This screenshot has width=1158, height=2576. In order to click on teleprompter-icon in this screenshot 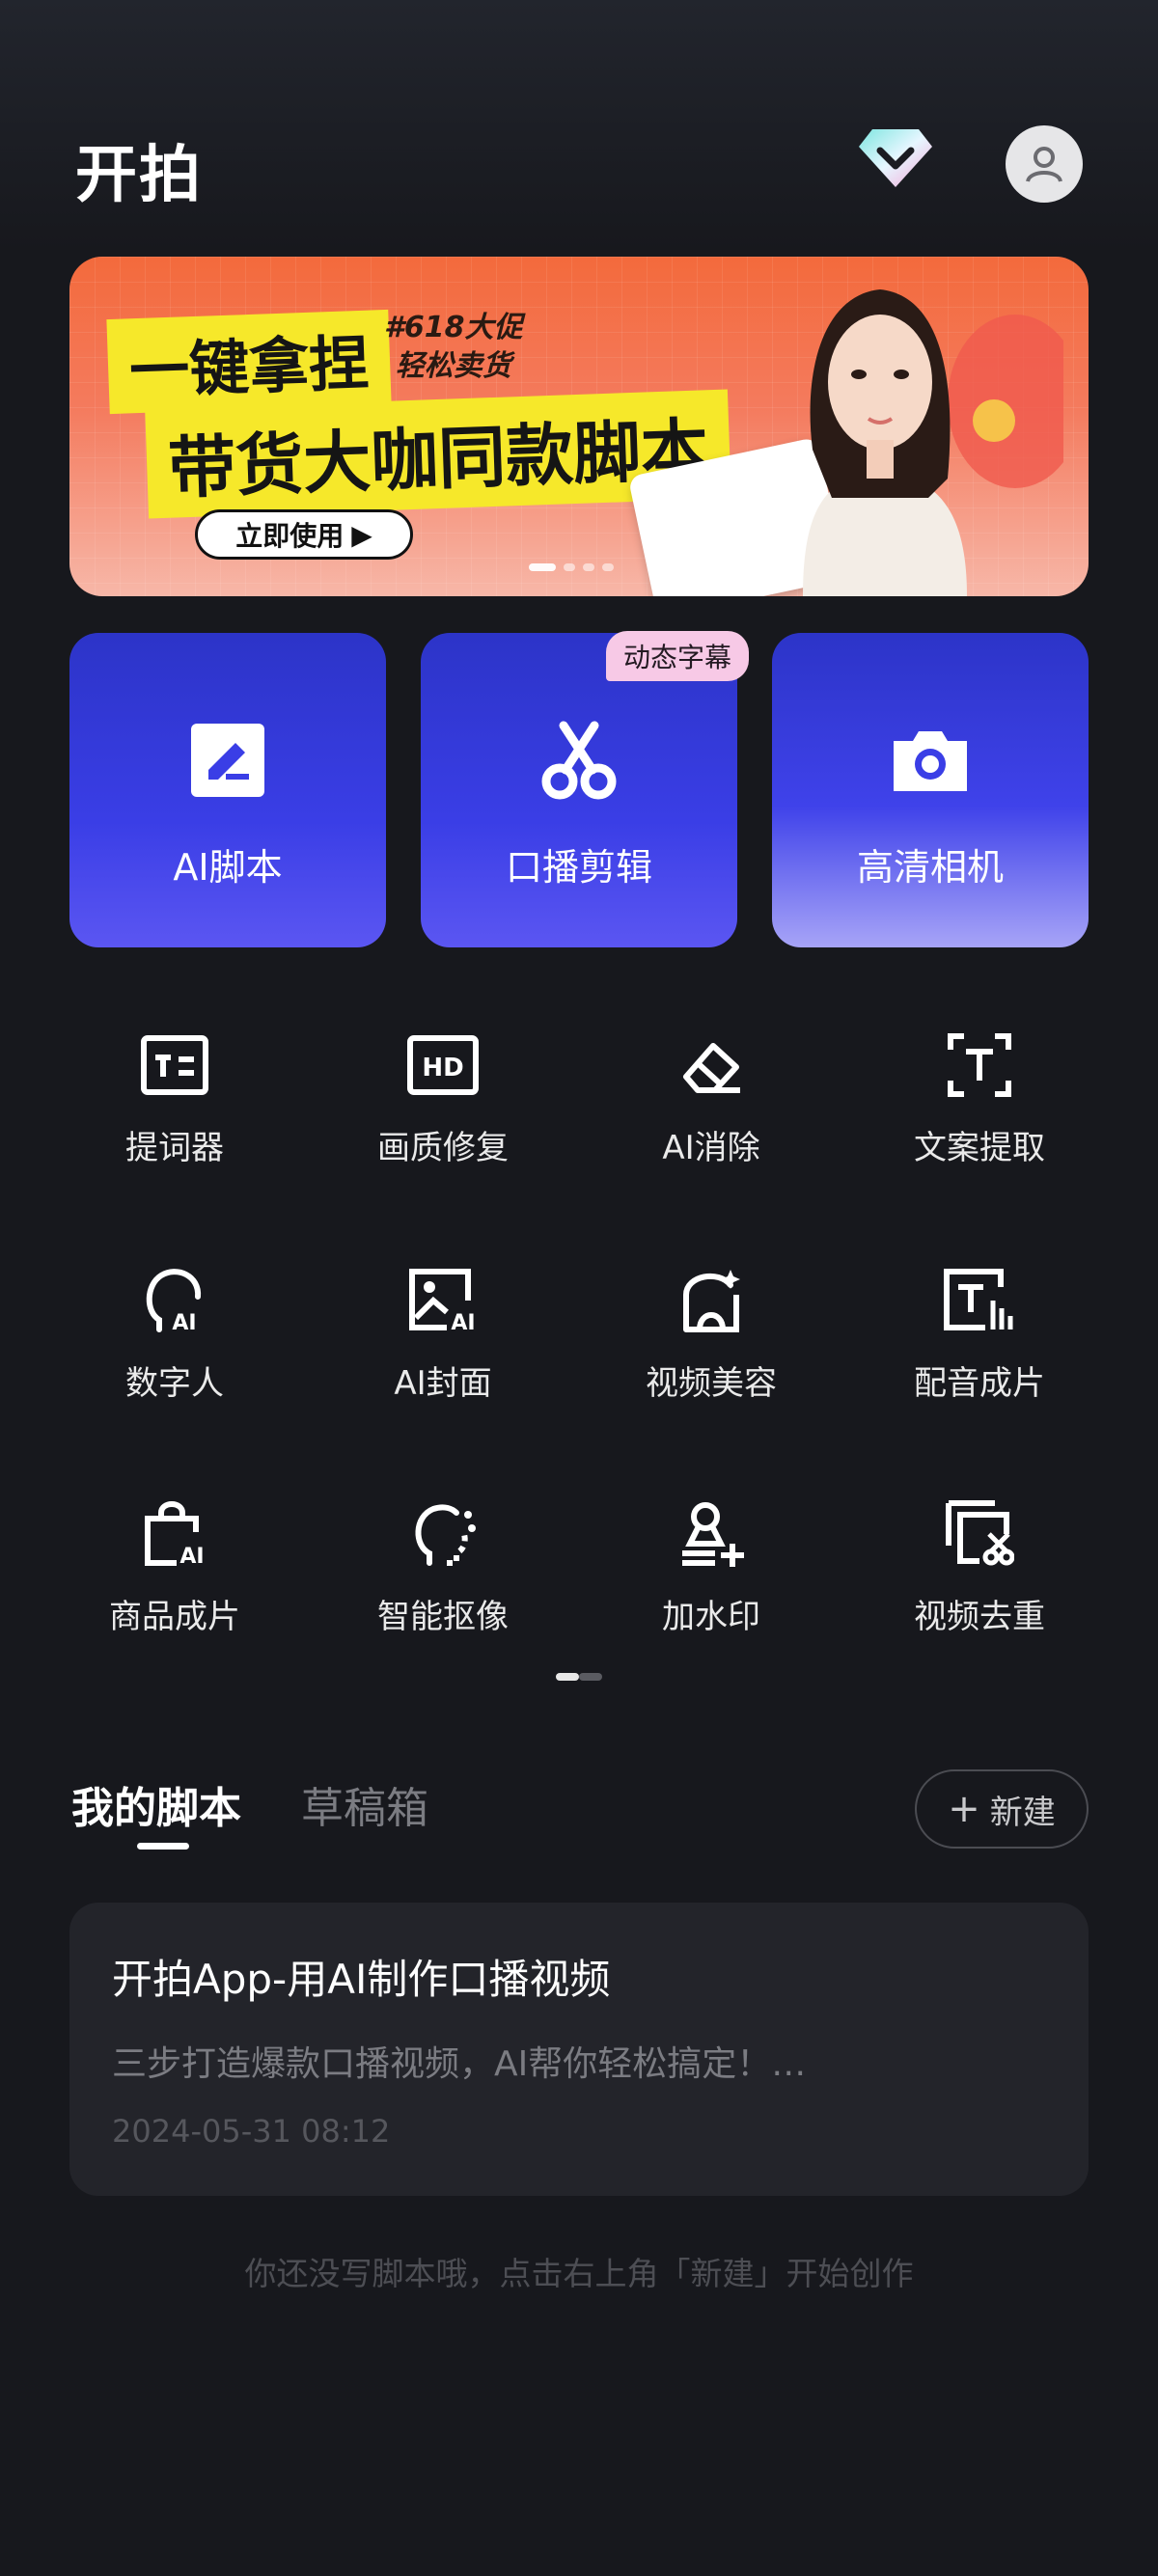, I will do `click(174, 1065)`.